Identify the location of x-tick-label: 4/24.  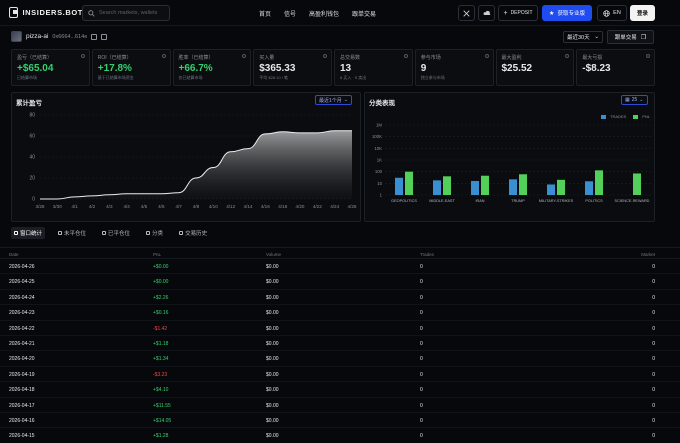
(334, 206).